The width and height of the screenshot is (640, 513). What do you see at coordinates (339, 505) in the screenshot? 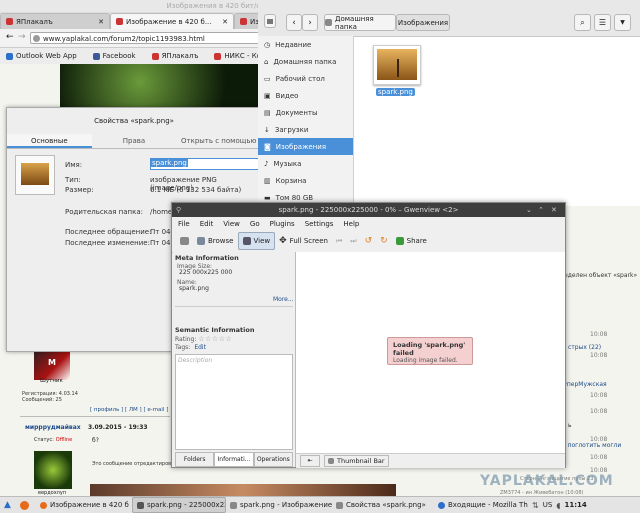
I see `properties-icon` at bounding box center [339, 505].